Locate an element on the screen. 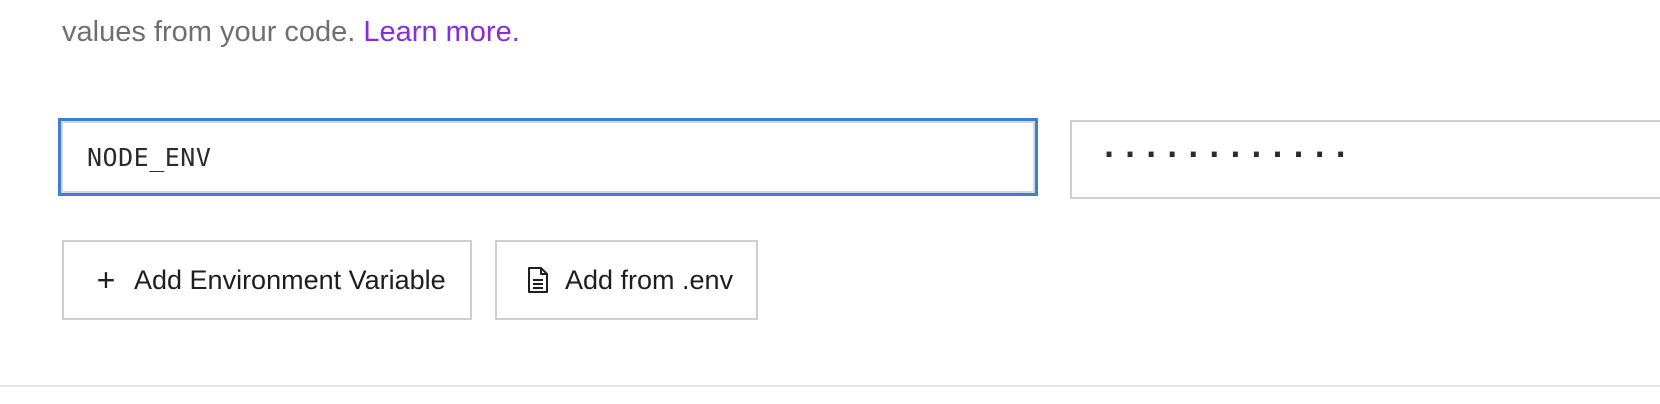 This screenshot has width=1660, height=404. add-from-env-label: Add from .env is located at coordinates (649, 279).